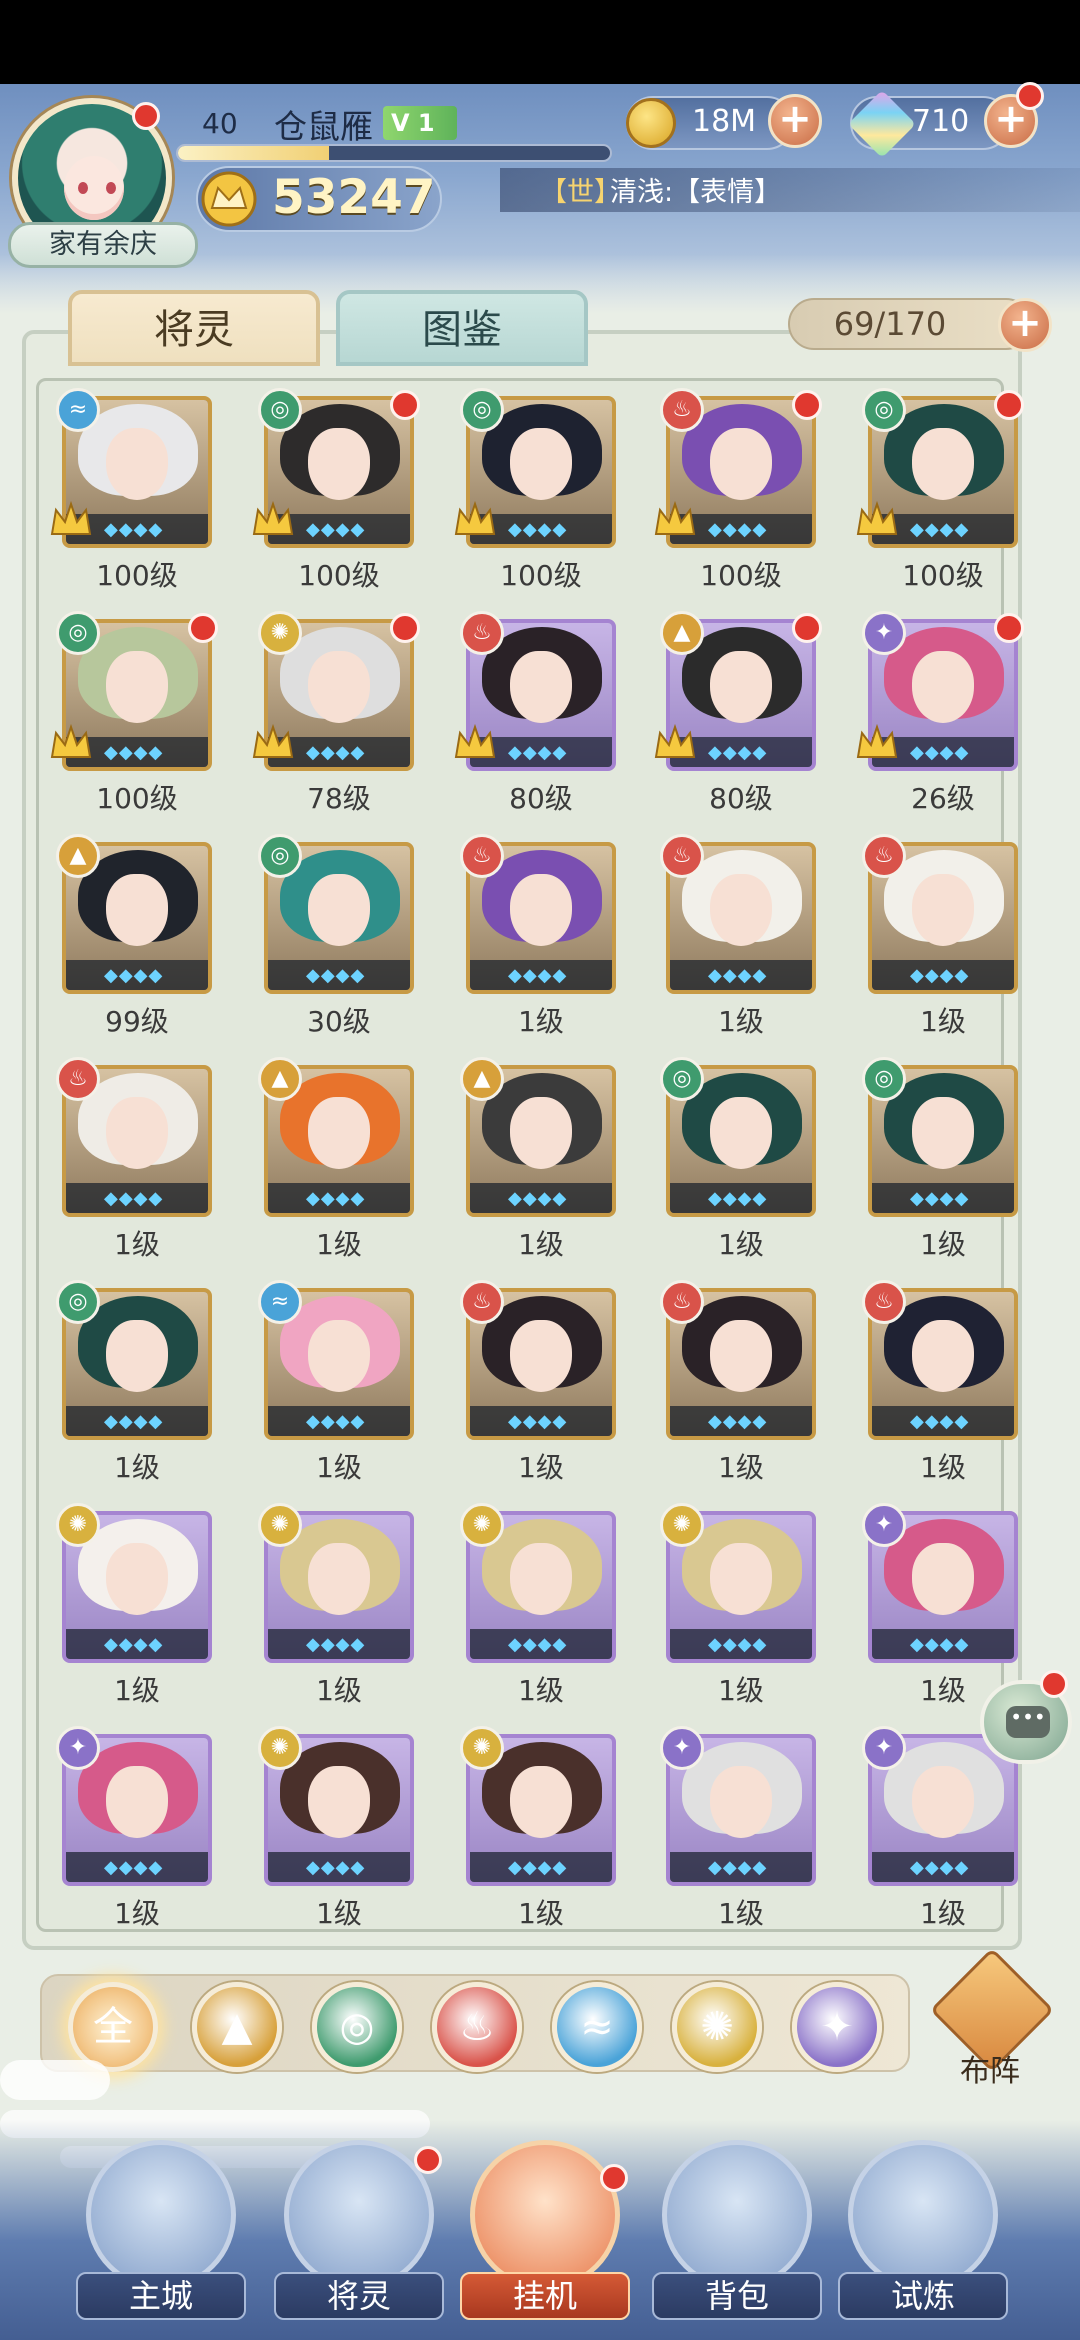 This screenshot has width=1080, height=2340. What do you see at coordinates (597, 2027) in the screenshot?
I see `filter-water-button: ≈` at bounding box center [597, 2027].